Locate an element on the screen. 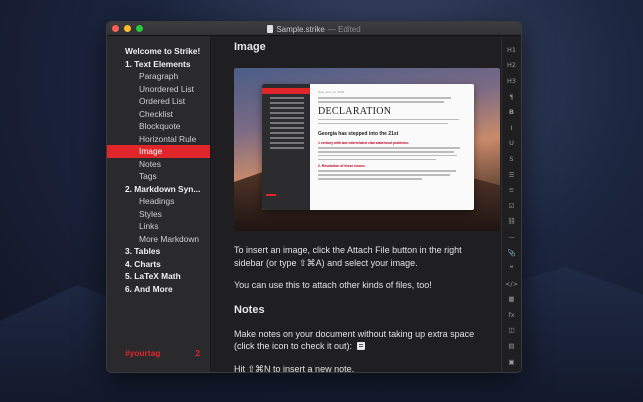 The width and height of the screenshot is (643, 402). toc-item: 3. Tables is located at coordinates (158, 251).